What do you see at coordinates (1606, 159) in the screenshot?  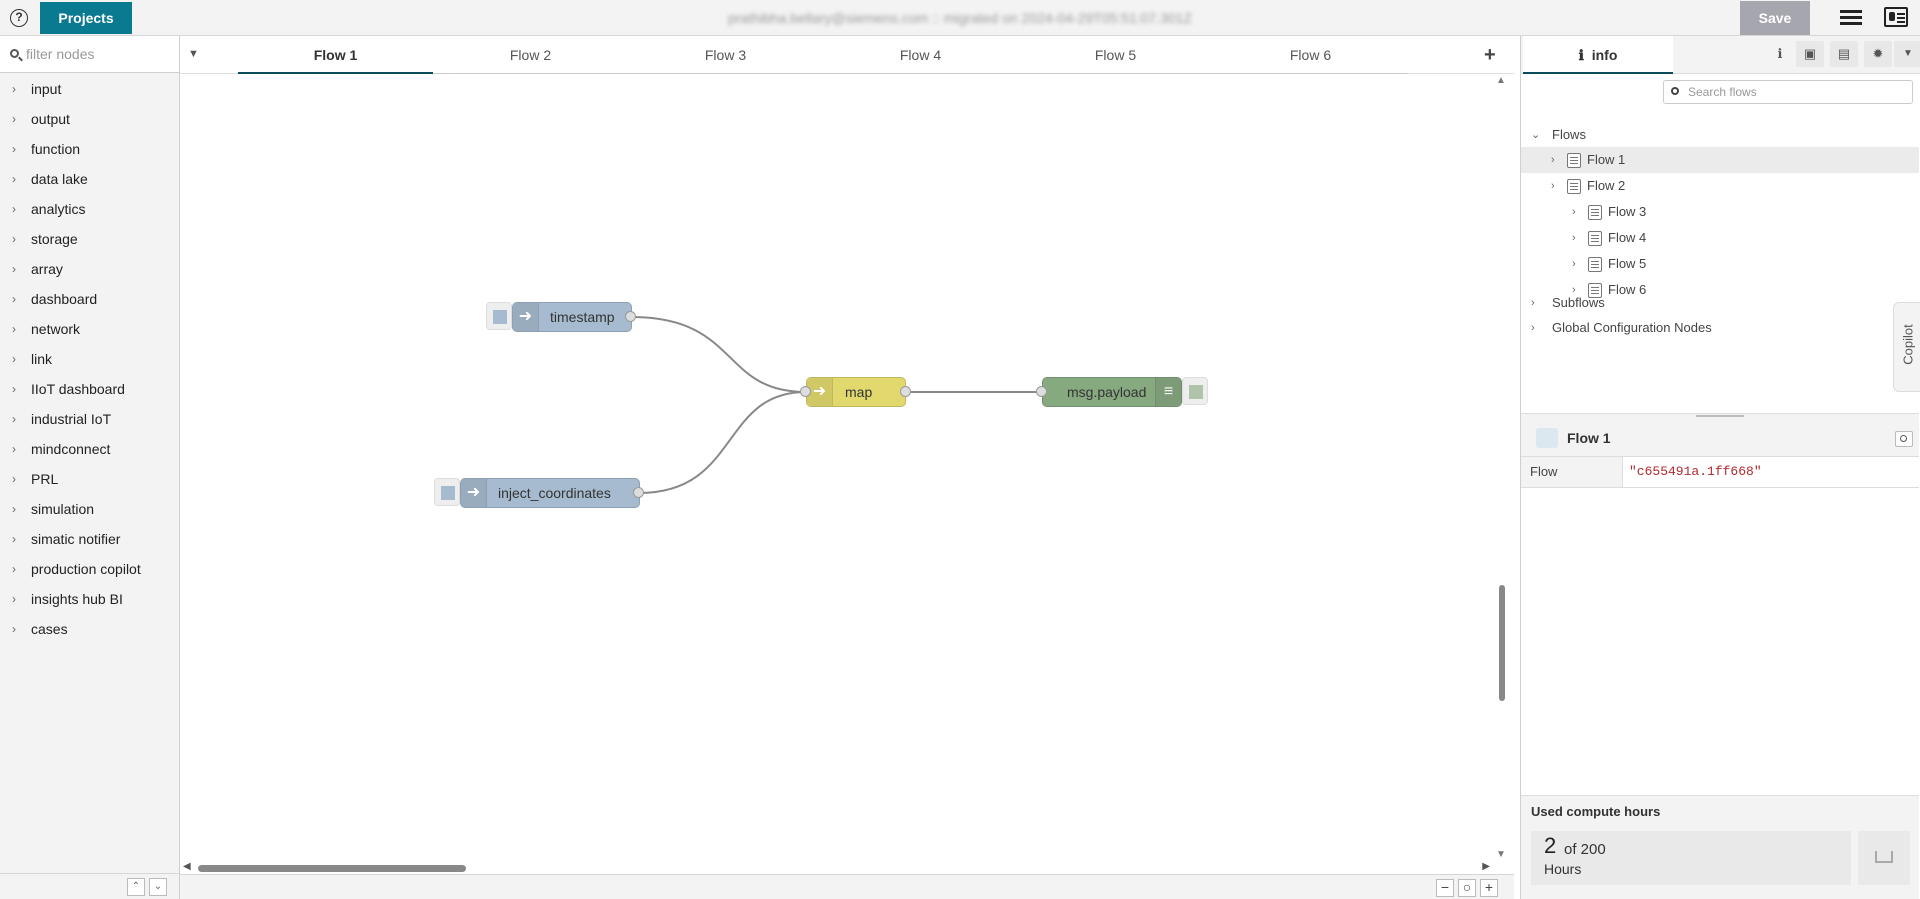 I see `tree-label: Flow 1` at bounding box center [1606, 159].